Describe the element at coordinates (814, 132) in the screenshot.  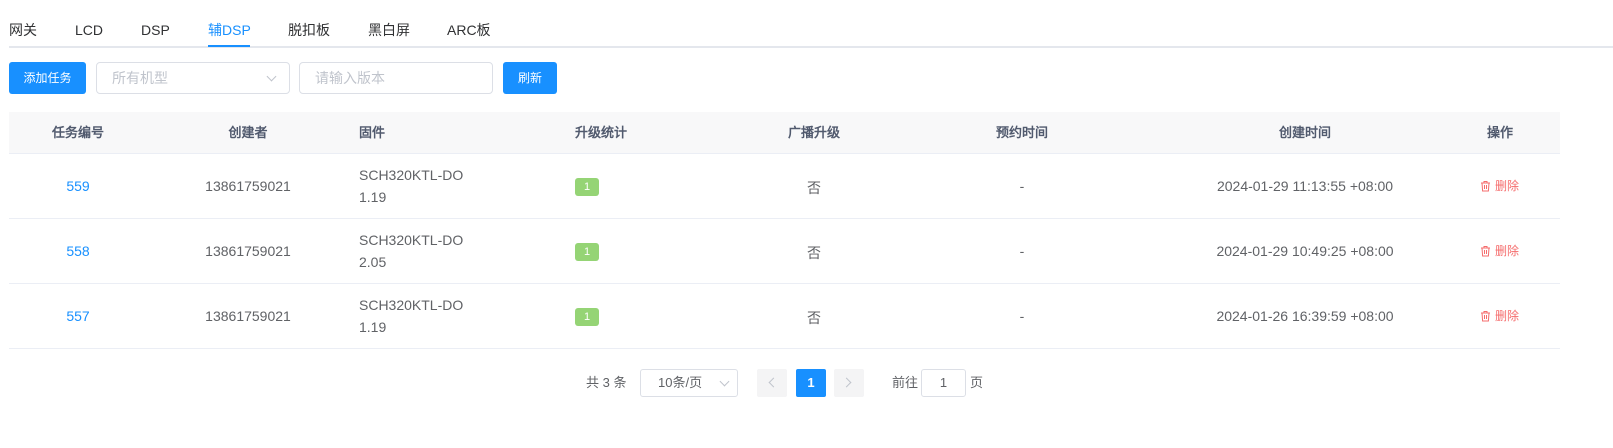
I see `header-broadcast: 广播升级` at that location.